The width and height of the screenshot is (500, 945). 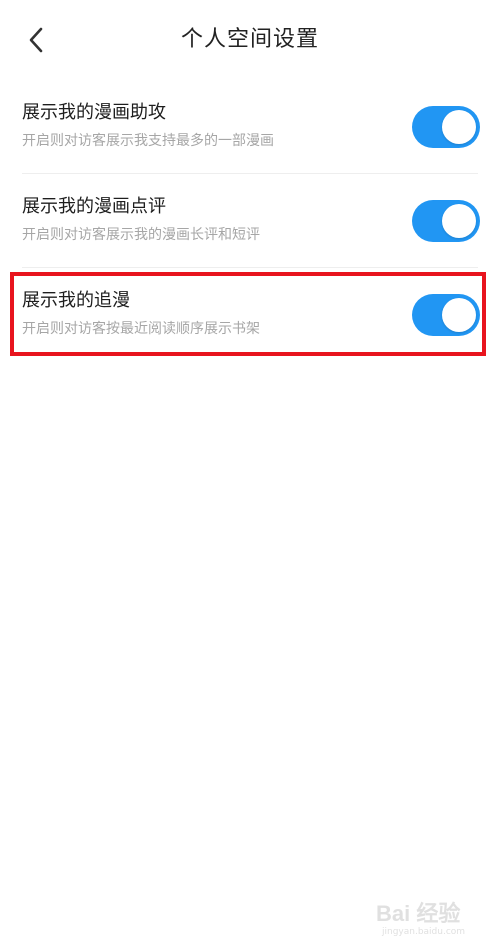 I want to click on toggle-following, so click(x=446, y=315).